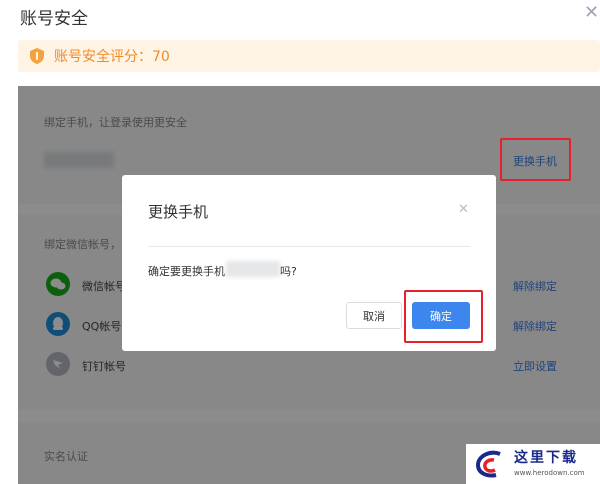 The width and height of the screenshot is (600, 484). What do you see at coordinates (591, 12) in the screenshot?
I see `window-close-button: ✕` at bounding box center [591, 12].